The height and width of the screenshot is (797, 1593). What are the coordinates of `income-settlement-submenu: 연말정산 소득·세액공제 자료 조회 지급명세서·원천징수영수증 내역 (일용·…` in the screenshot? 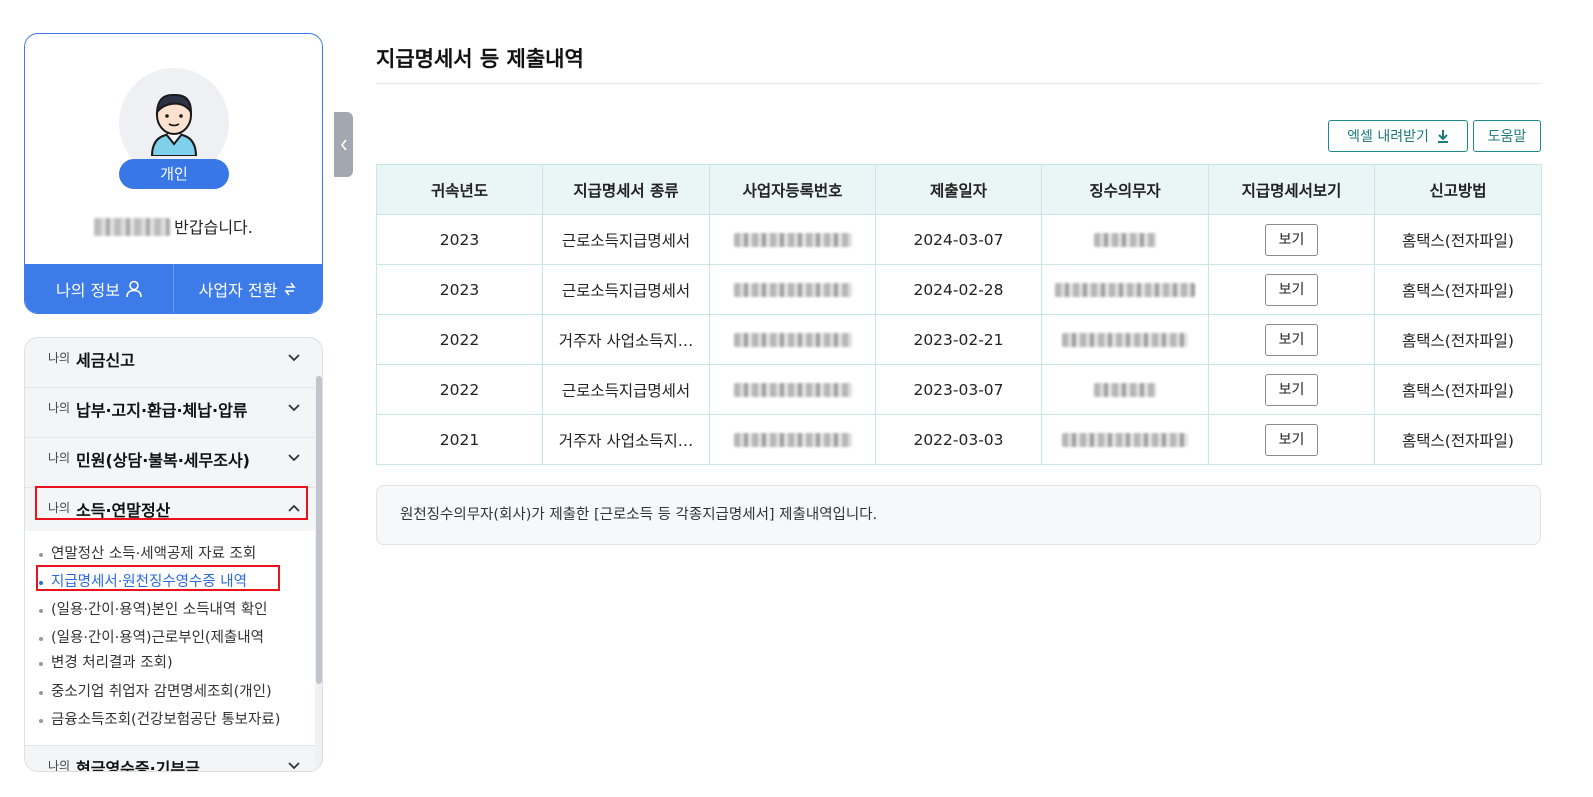 It's located at (170, 638).